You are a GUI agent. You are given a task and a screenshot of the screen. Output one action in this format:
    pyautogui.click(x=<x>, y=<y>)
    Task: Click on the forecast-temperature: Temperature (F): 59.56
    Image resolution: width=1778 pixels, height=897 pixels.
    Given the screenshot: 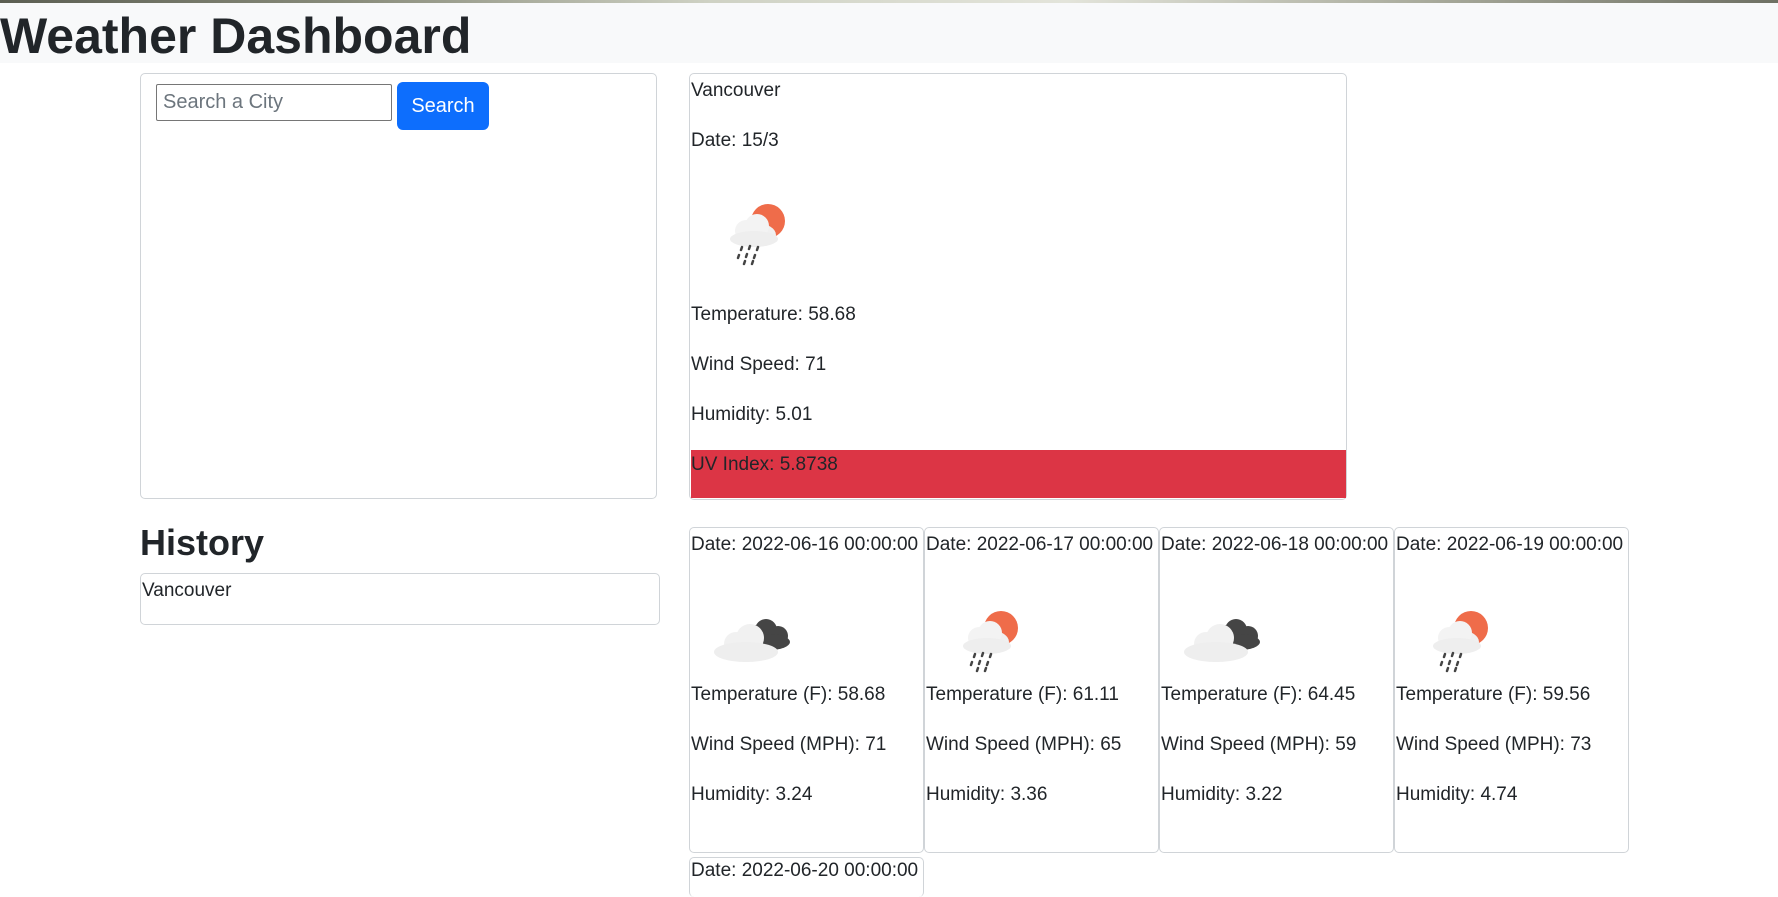 What is the action you would take?
    pyautogui.click(x=1493, y=694)
    